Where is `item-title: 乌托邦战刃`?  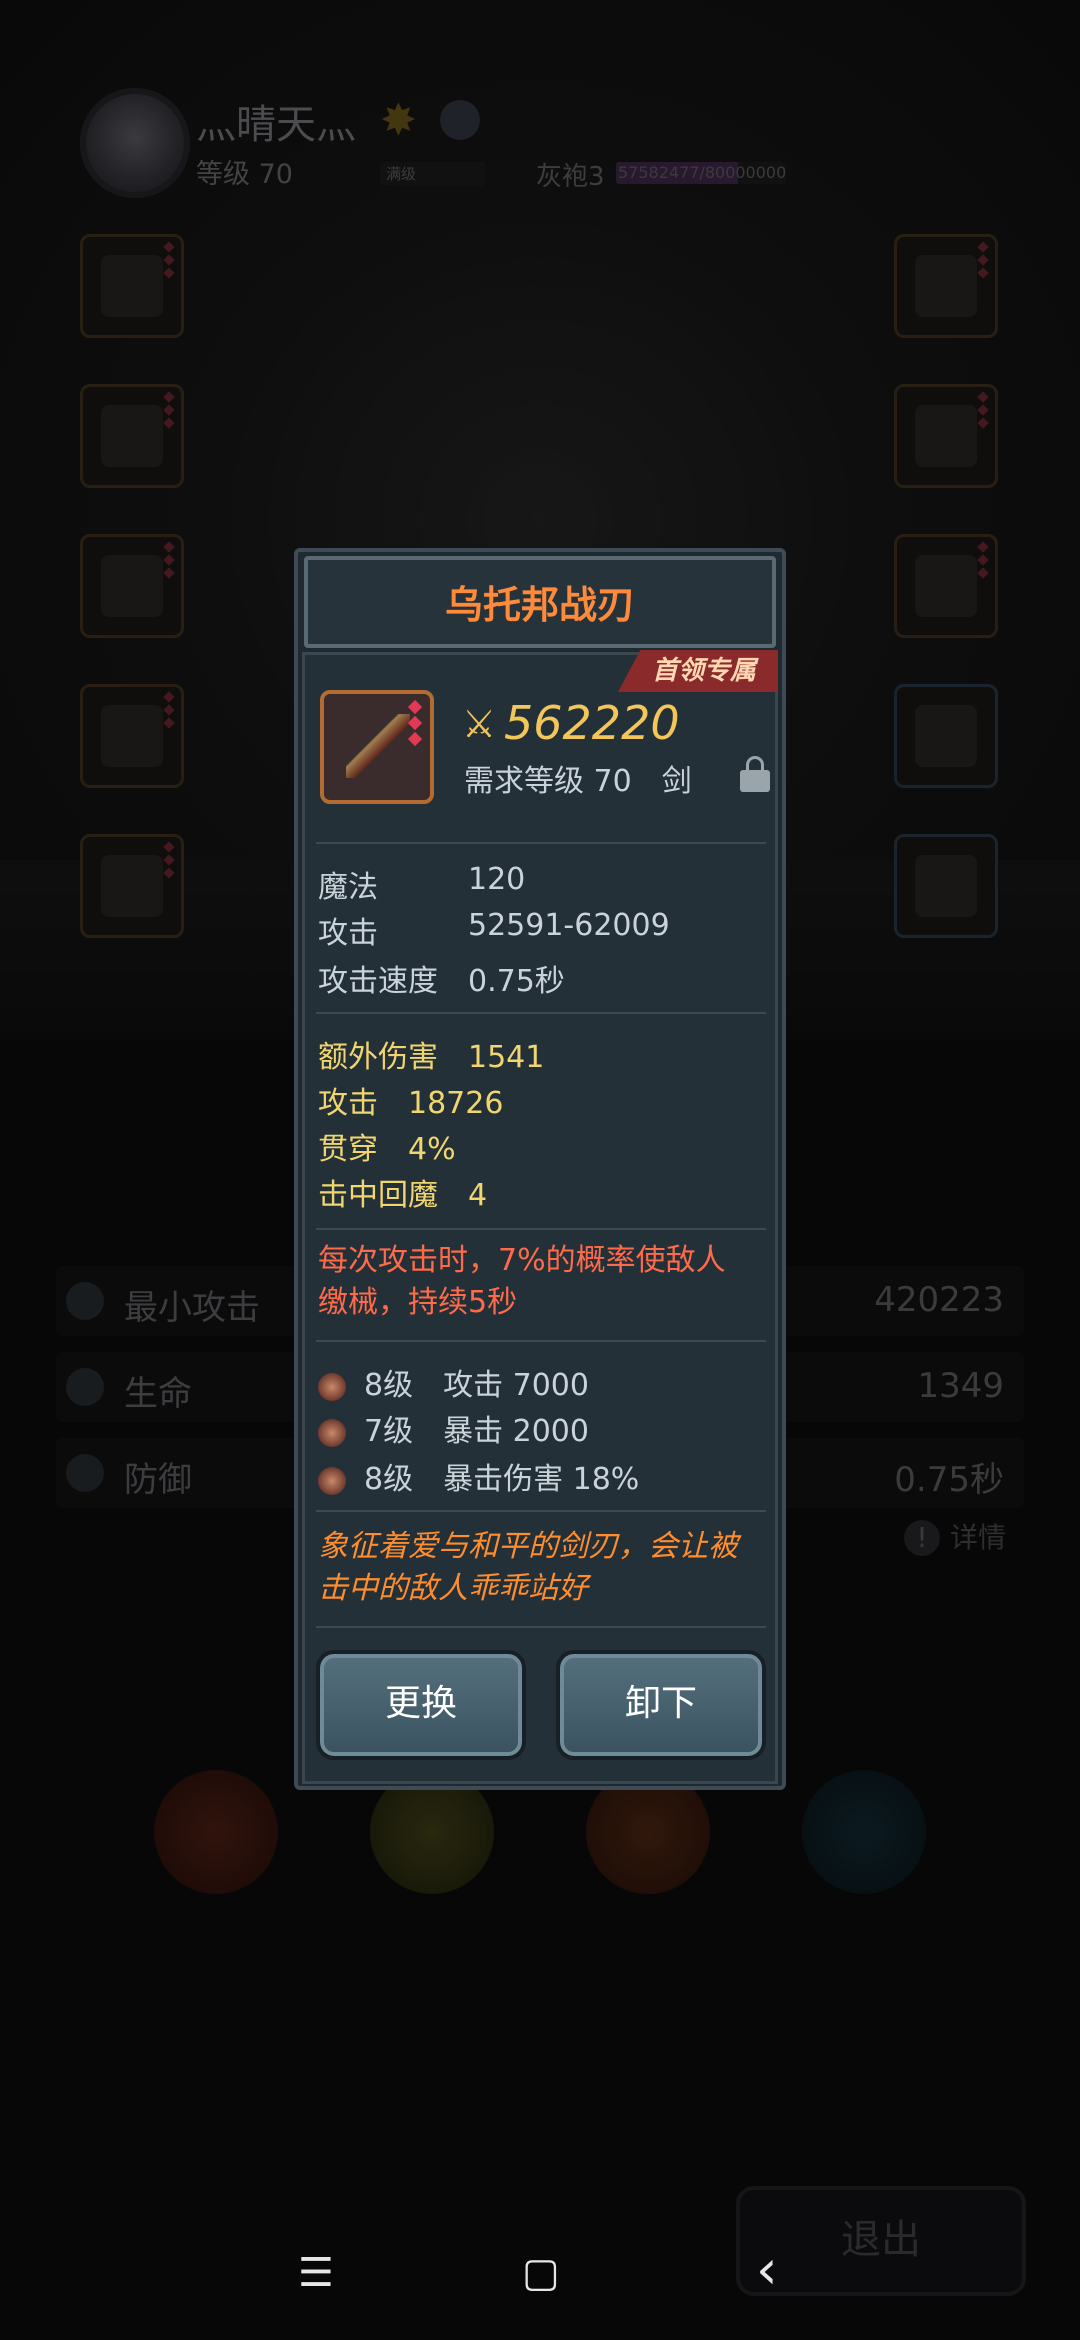 item-title: 乌托邦战刃 is located at coordinates (539, 605).